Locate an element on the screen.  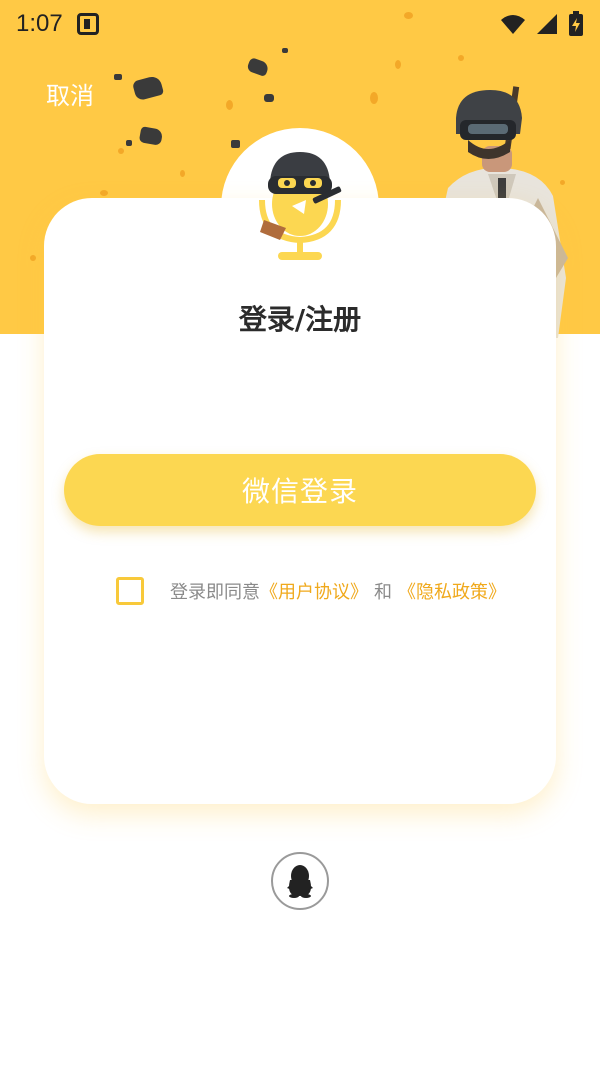
qq-penguin-icon is located at coordinates (300, 881).